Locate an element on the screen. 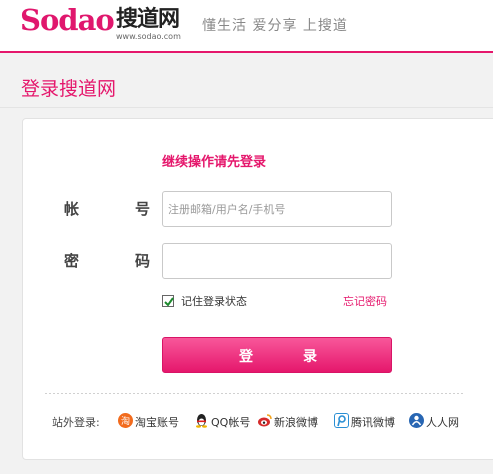 This screenshot has width=493, height=474. weibo-icon is located at coordinates (264, 420).